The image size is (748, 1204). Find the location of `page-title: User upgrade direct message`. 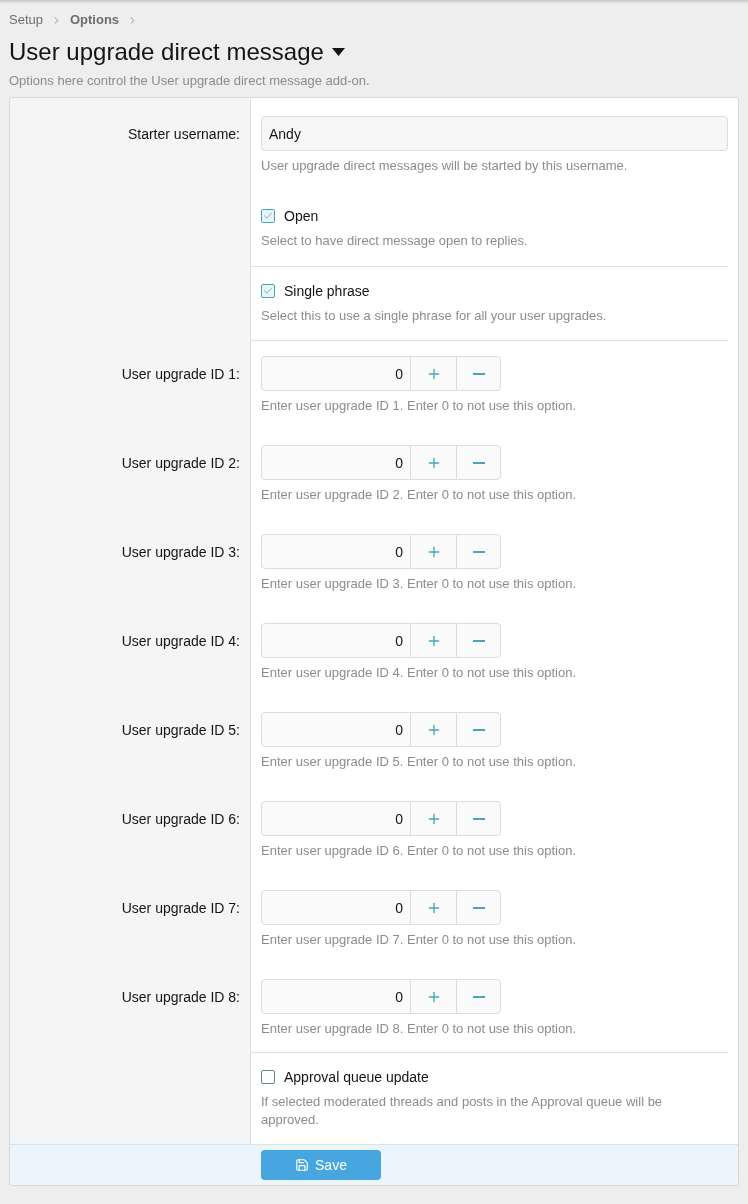

page-title: User upgrade direct message is located at coordinates (166, 52).